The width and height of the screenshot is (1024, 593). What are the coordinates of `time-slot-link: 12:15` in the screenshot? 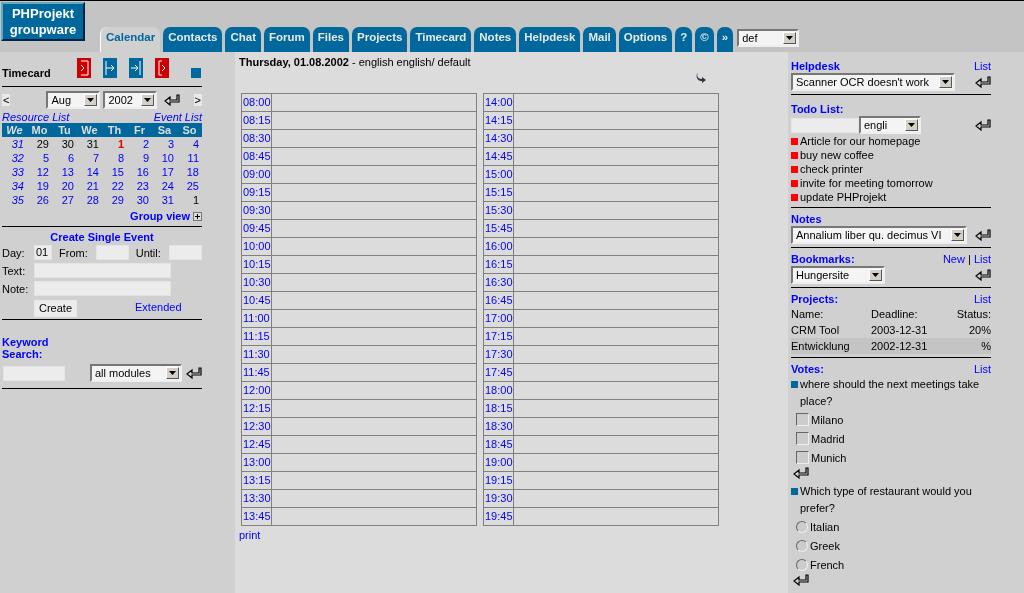 It's located at (257, 409).